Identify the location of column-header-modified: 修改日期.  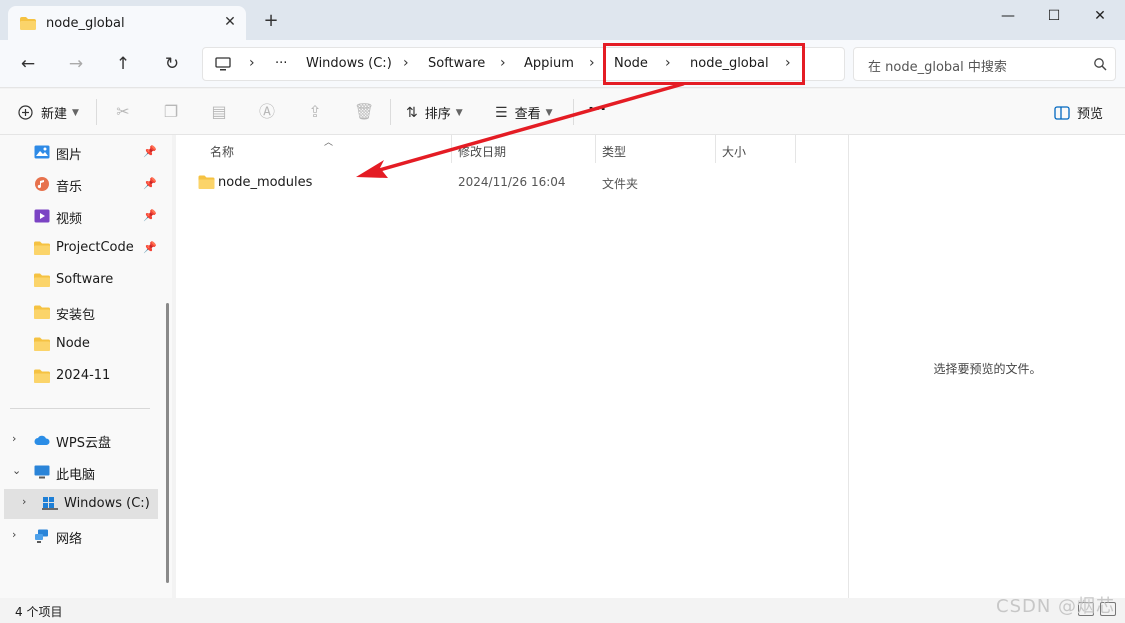
(482, 151).